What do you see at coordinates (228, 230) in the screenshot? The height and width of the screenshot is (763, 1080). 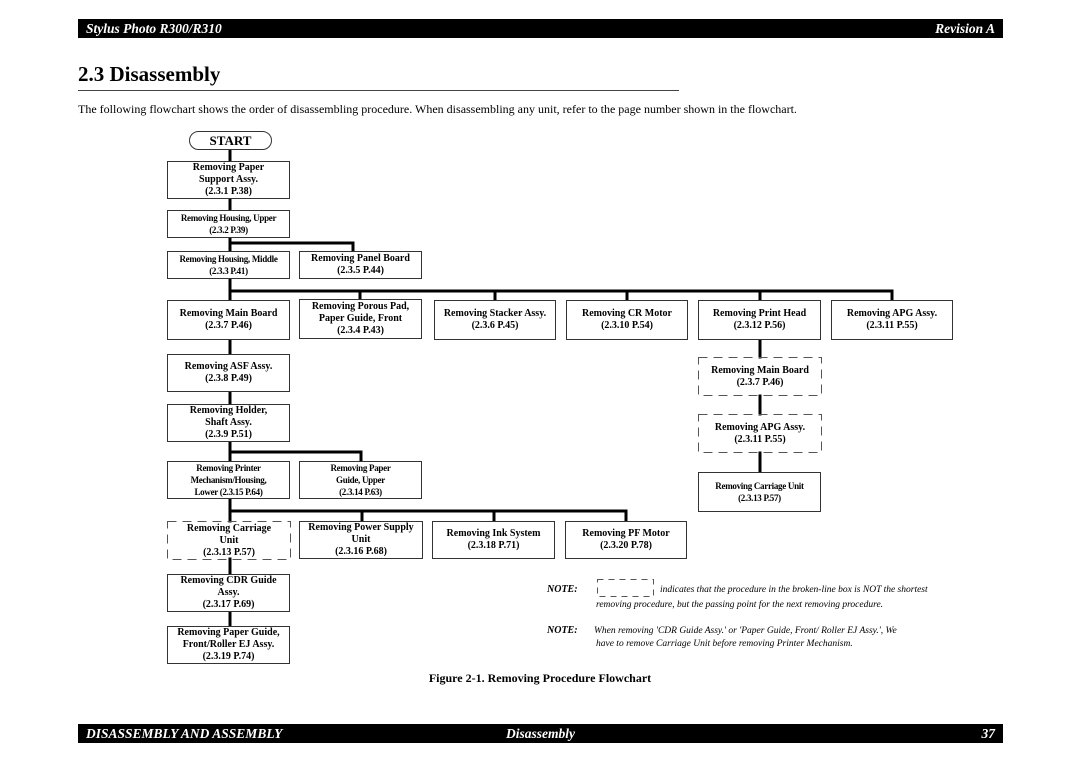 I see `node-label-line: (2.3.2 P.39)` at bounding box center [228, 230].